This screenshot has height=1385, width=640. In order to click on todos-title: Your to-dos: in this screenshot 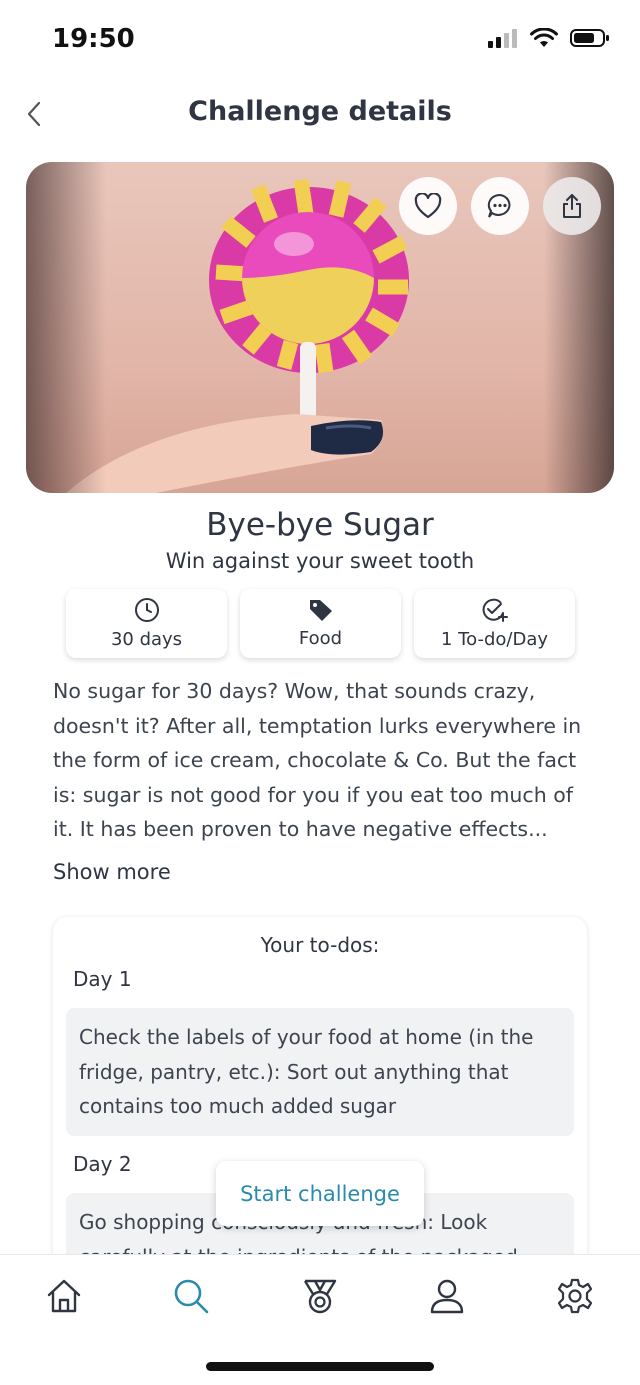, I will do `click(320, 945)`.